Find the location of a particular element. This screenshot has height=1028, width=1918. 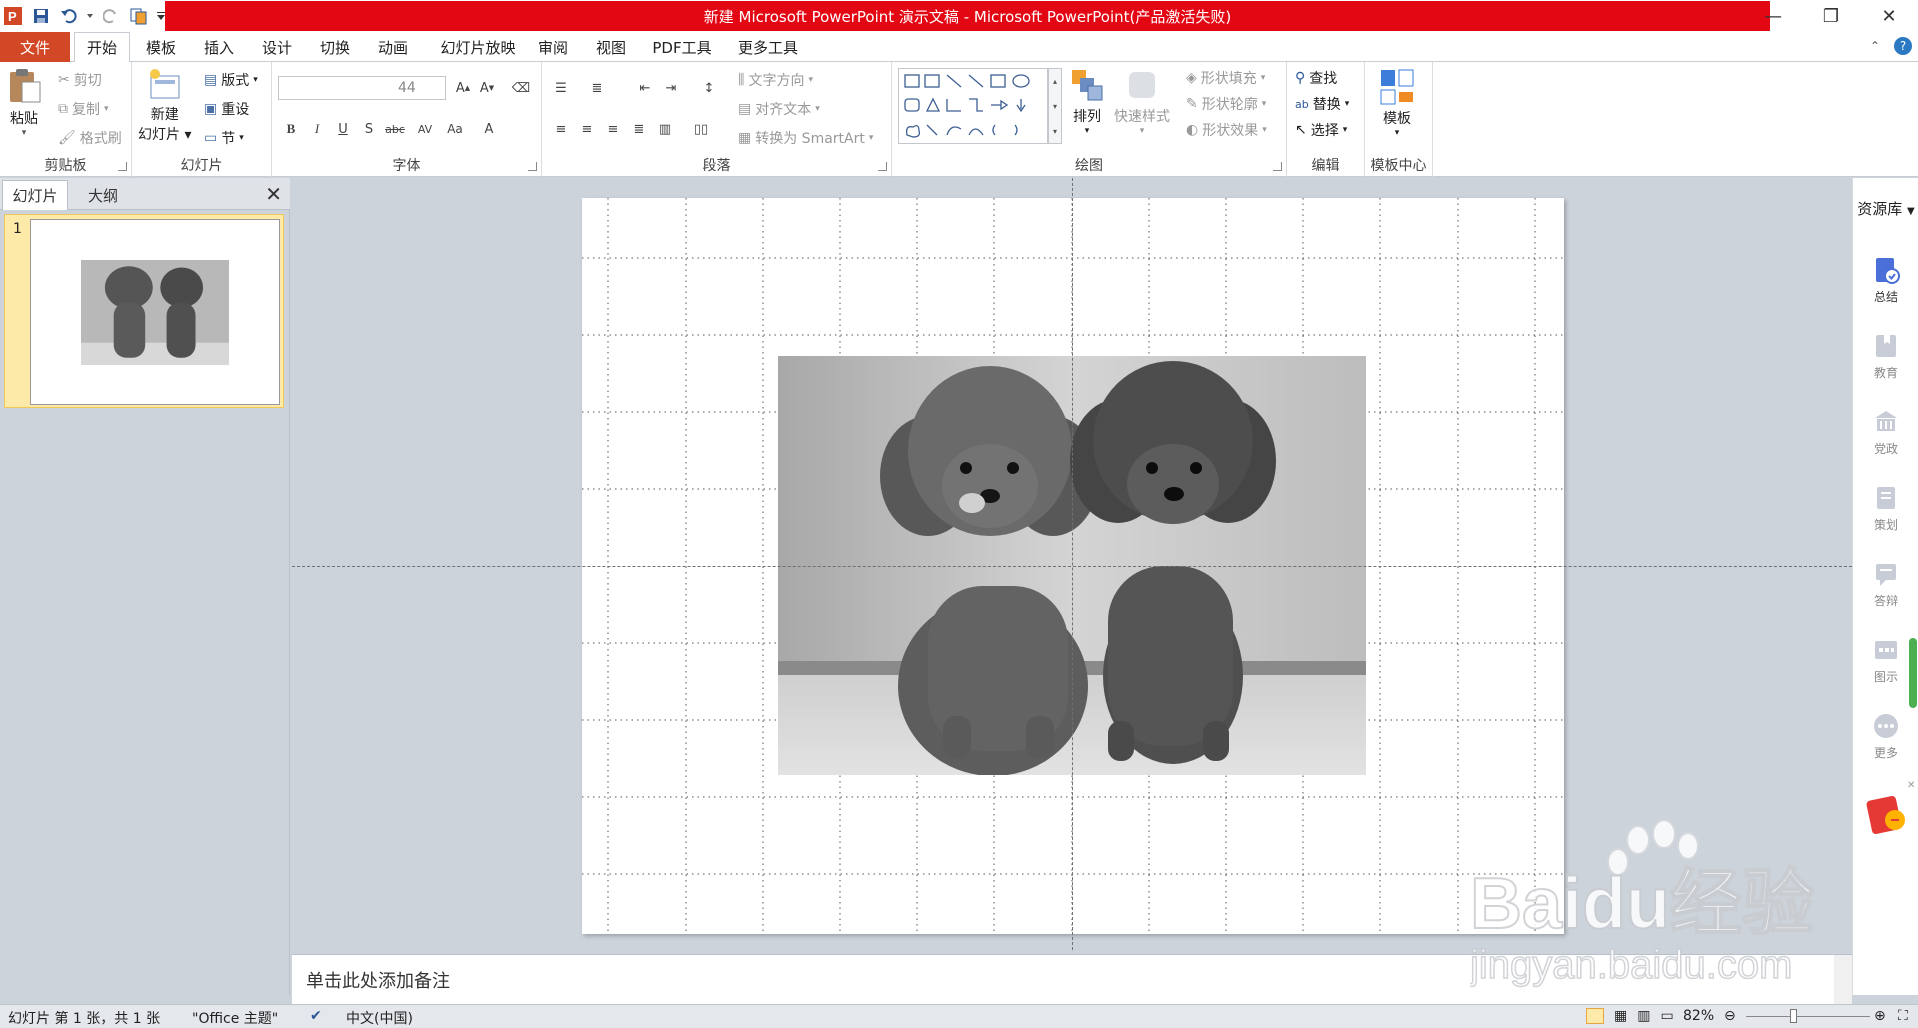

sidebar-item-more: 更多 is located at coordinates (1885, 736).